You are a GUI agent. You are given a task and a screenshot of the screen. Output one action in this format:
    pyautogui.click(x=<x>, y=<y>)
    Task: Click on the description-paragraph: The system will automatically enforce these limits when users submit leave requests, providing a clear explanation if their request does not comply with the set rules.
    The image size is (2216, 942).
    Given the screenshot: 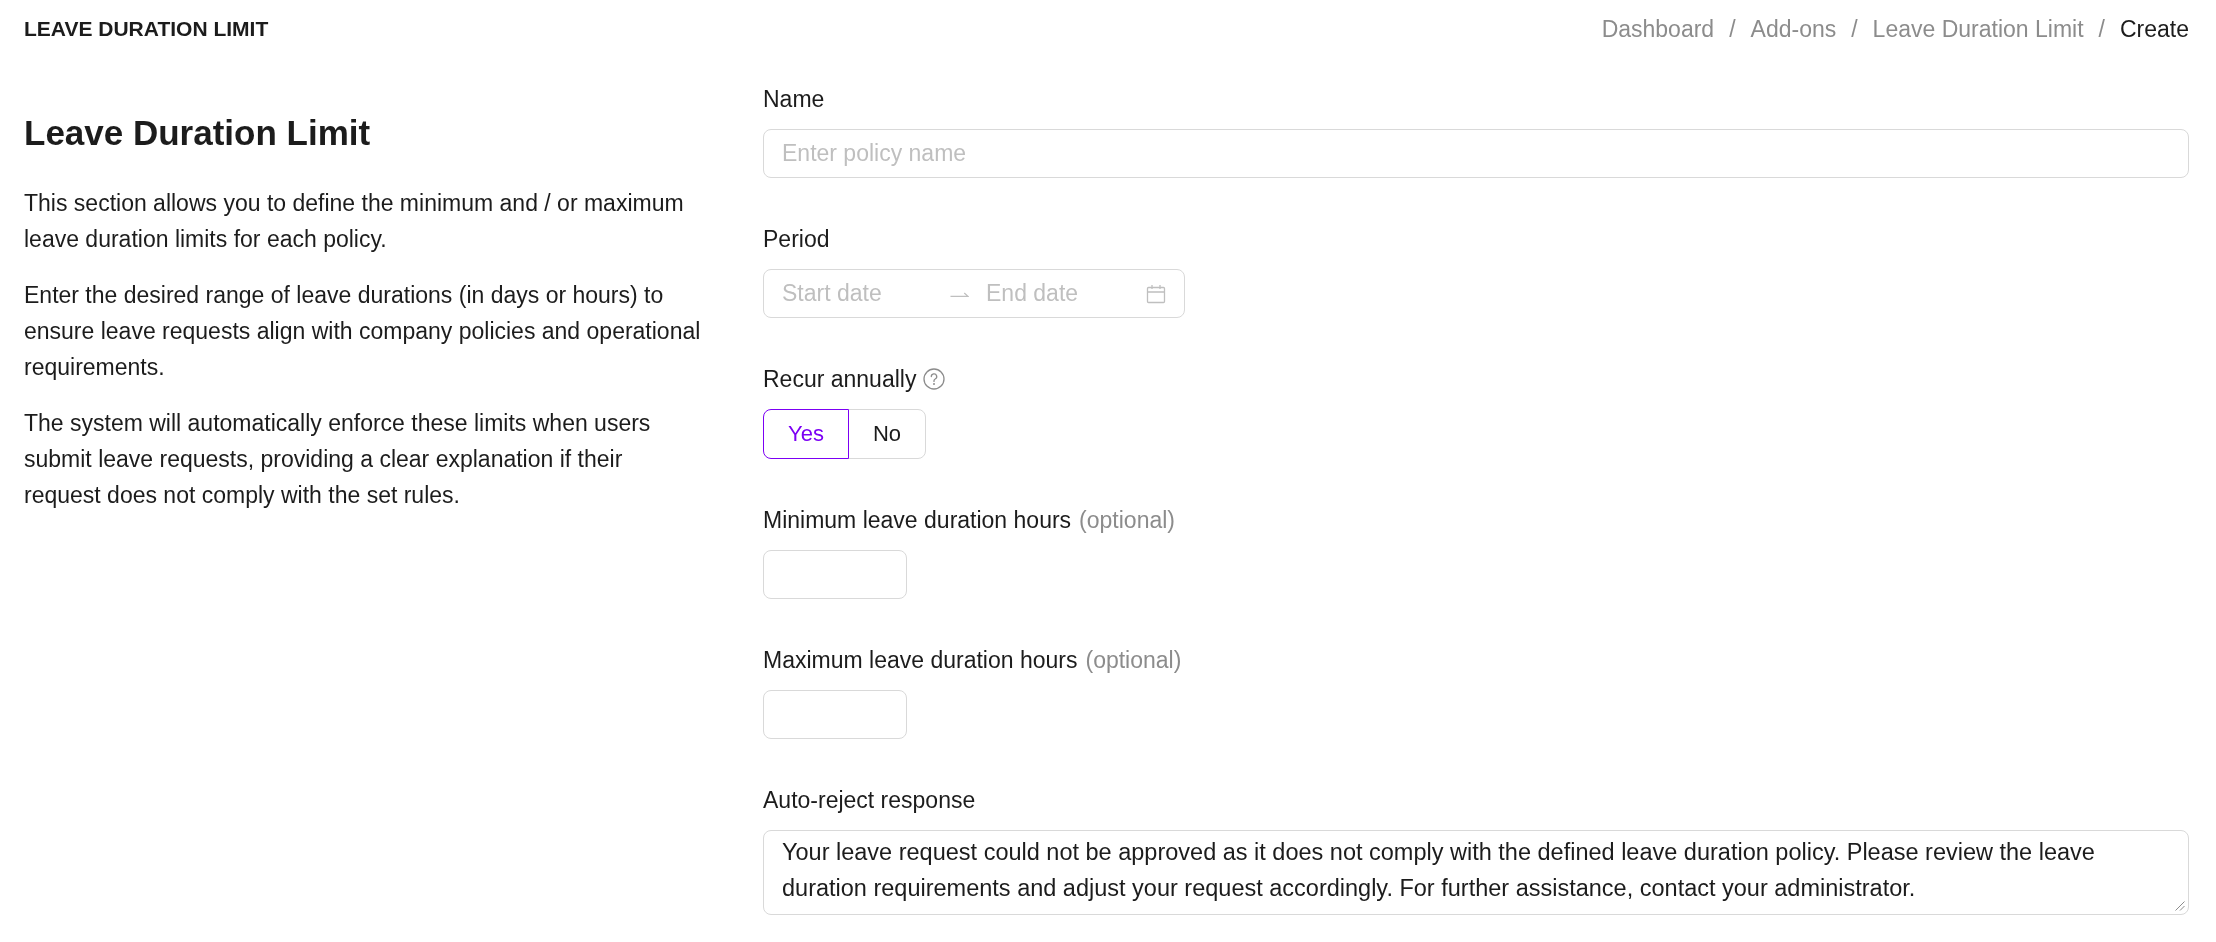 What is the action you would take?
    pyautogui.click(x=338, y=459)
    